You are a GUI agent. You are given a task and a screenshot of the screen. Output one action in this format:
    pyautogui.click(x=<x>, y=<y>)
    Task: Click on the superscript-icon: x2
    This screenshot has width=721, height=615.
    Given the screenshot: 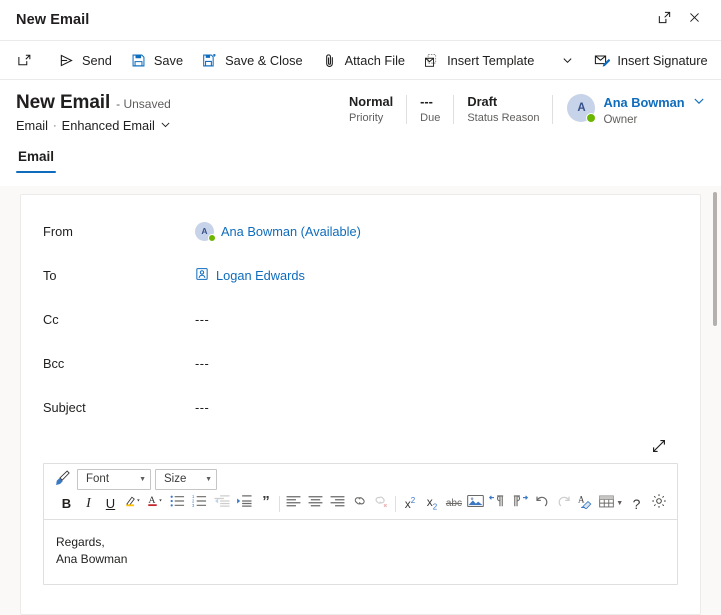 What is the action you would take?
    pyautogui.click(x=410, y=503)
    